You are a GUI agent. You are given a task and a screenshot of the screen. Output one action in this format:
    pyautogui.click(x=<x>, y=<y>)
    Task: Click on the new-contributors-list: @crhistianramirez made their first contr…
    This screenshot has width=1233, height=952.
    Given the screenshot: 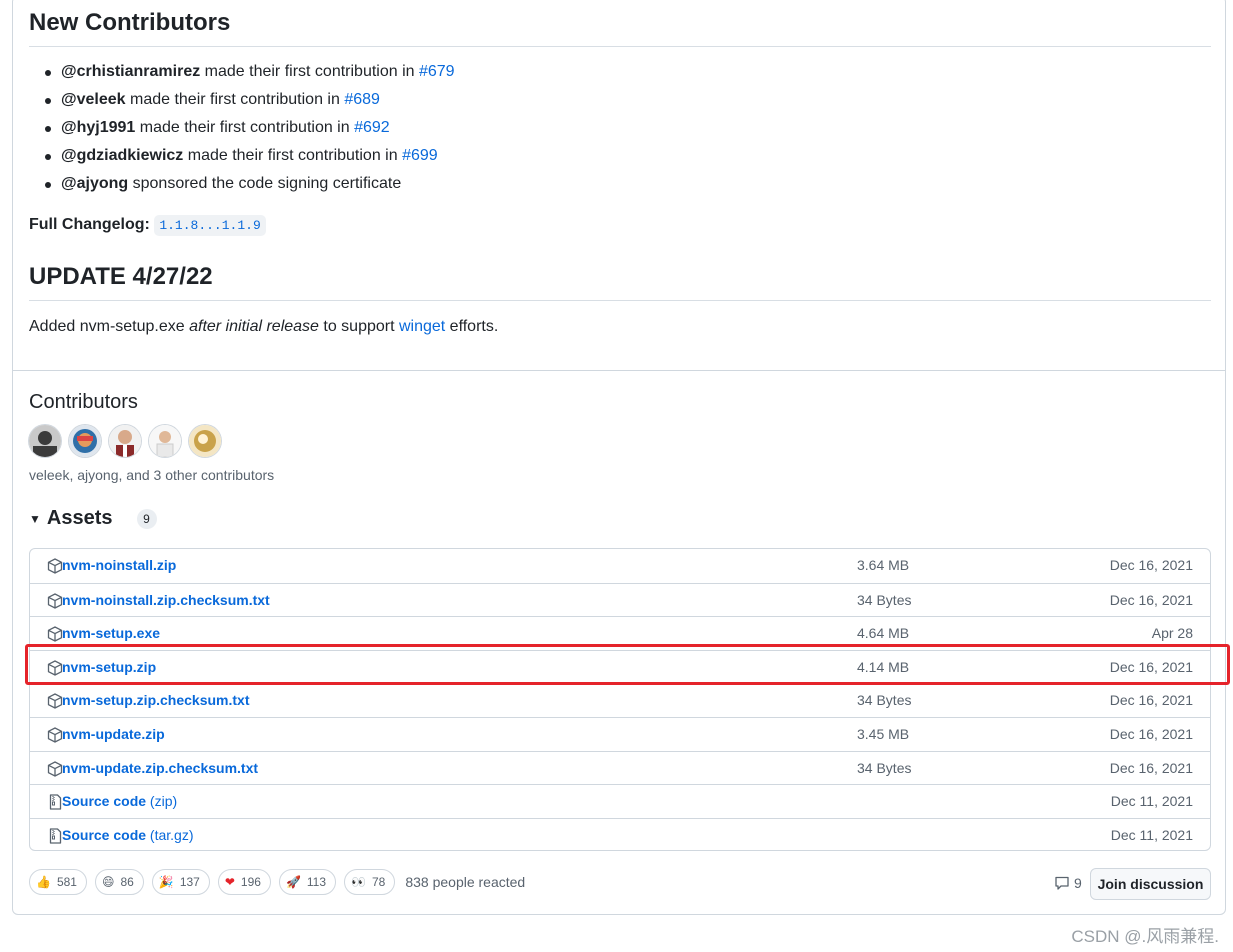 What is the action you would take?
    pyautogui.click(x=242, y=130)
    